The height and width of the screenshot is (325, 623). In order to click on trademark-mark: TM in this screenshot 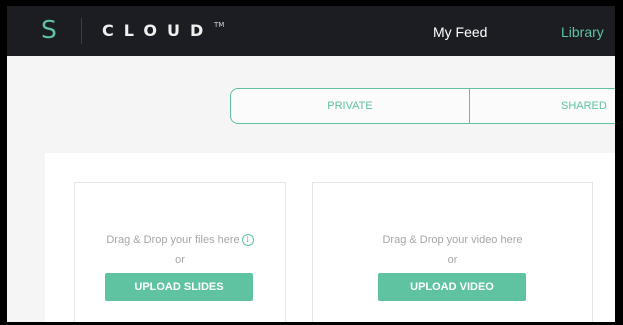, I will do `click(219, 25)`.